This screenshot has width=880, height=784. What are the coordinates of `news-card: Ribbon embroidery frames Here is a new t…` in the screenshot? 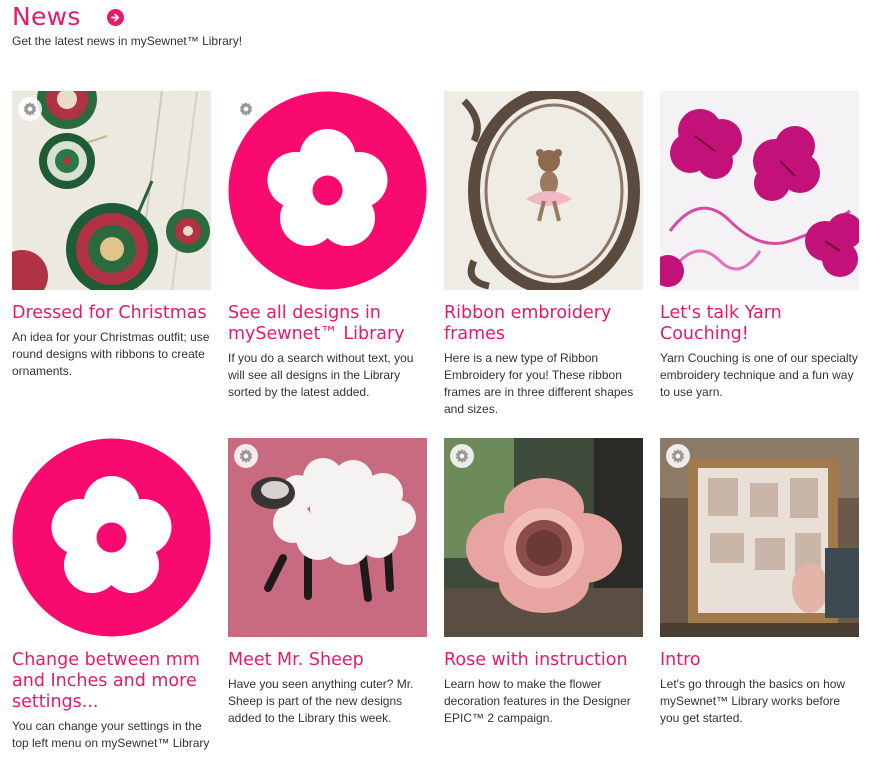 It's located at (543, 254).